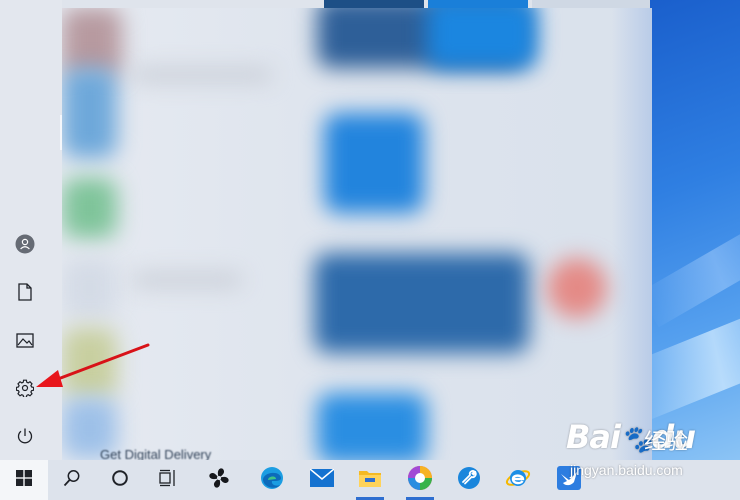 The width and height of the screenshot is (740, 500). I want to click on file-explorer-button, so click(370, 480).